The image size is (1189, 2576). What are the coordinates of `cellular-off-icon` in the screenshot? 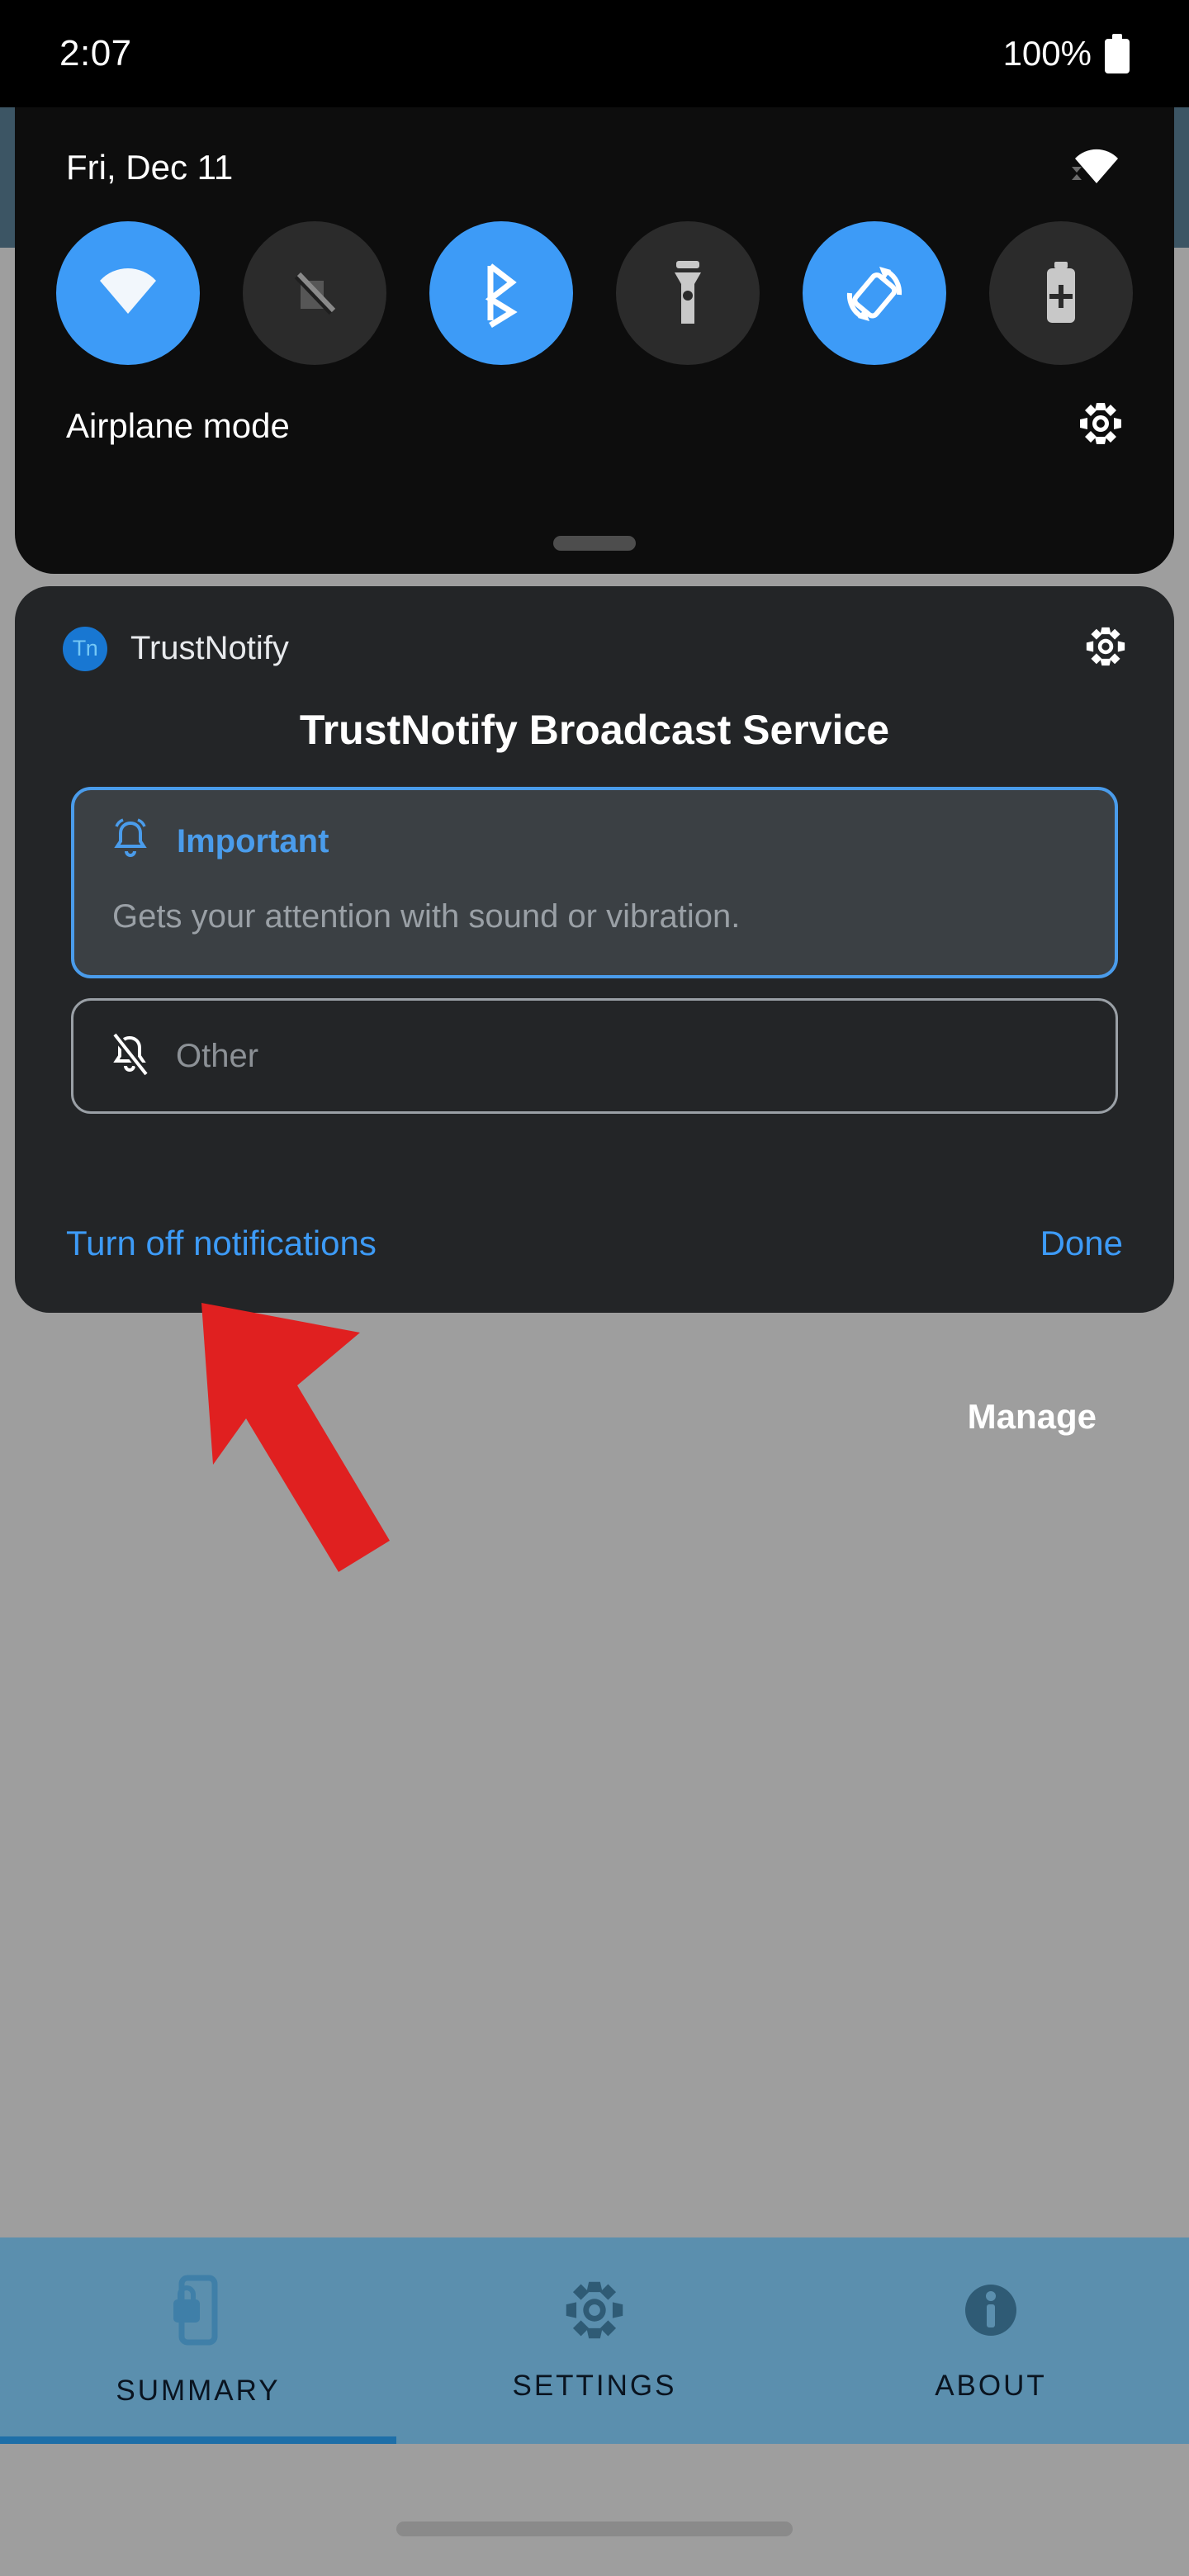 It's located at (315, 293).